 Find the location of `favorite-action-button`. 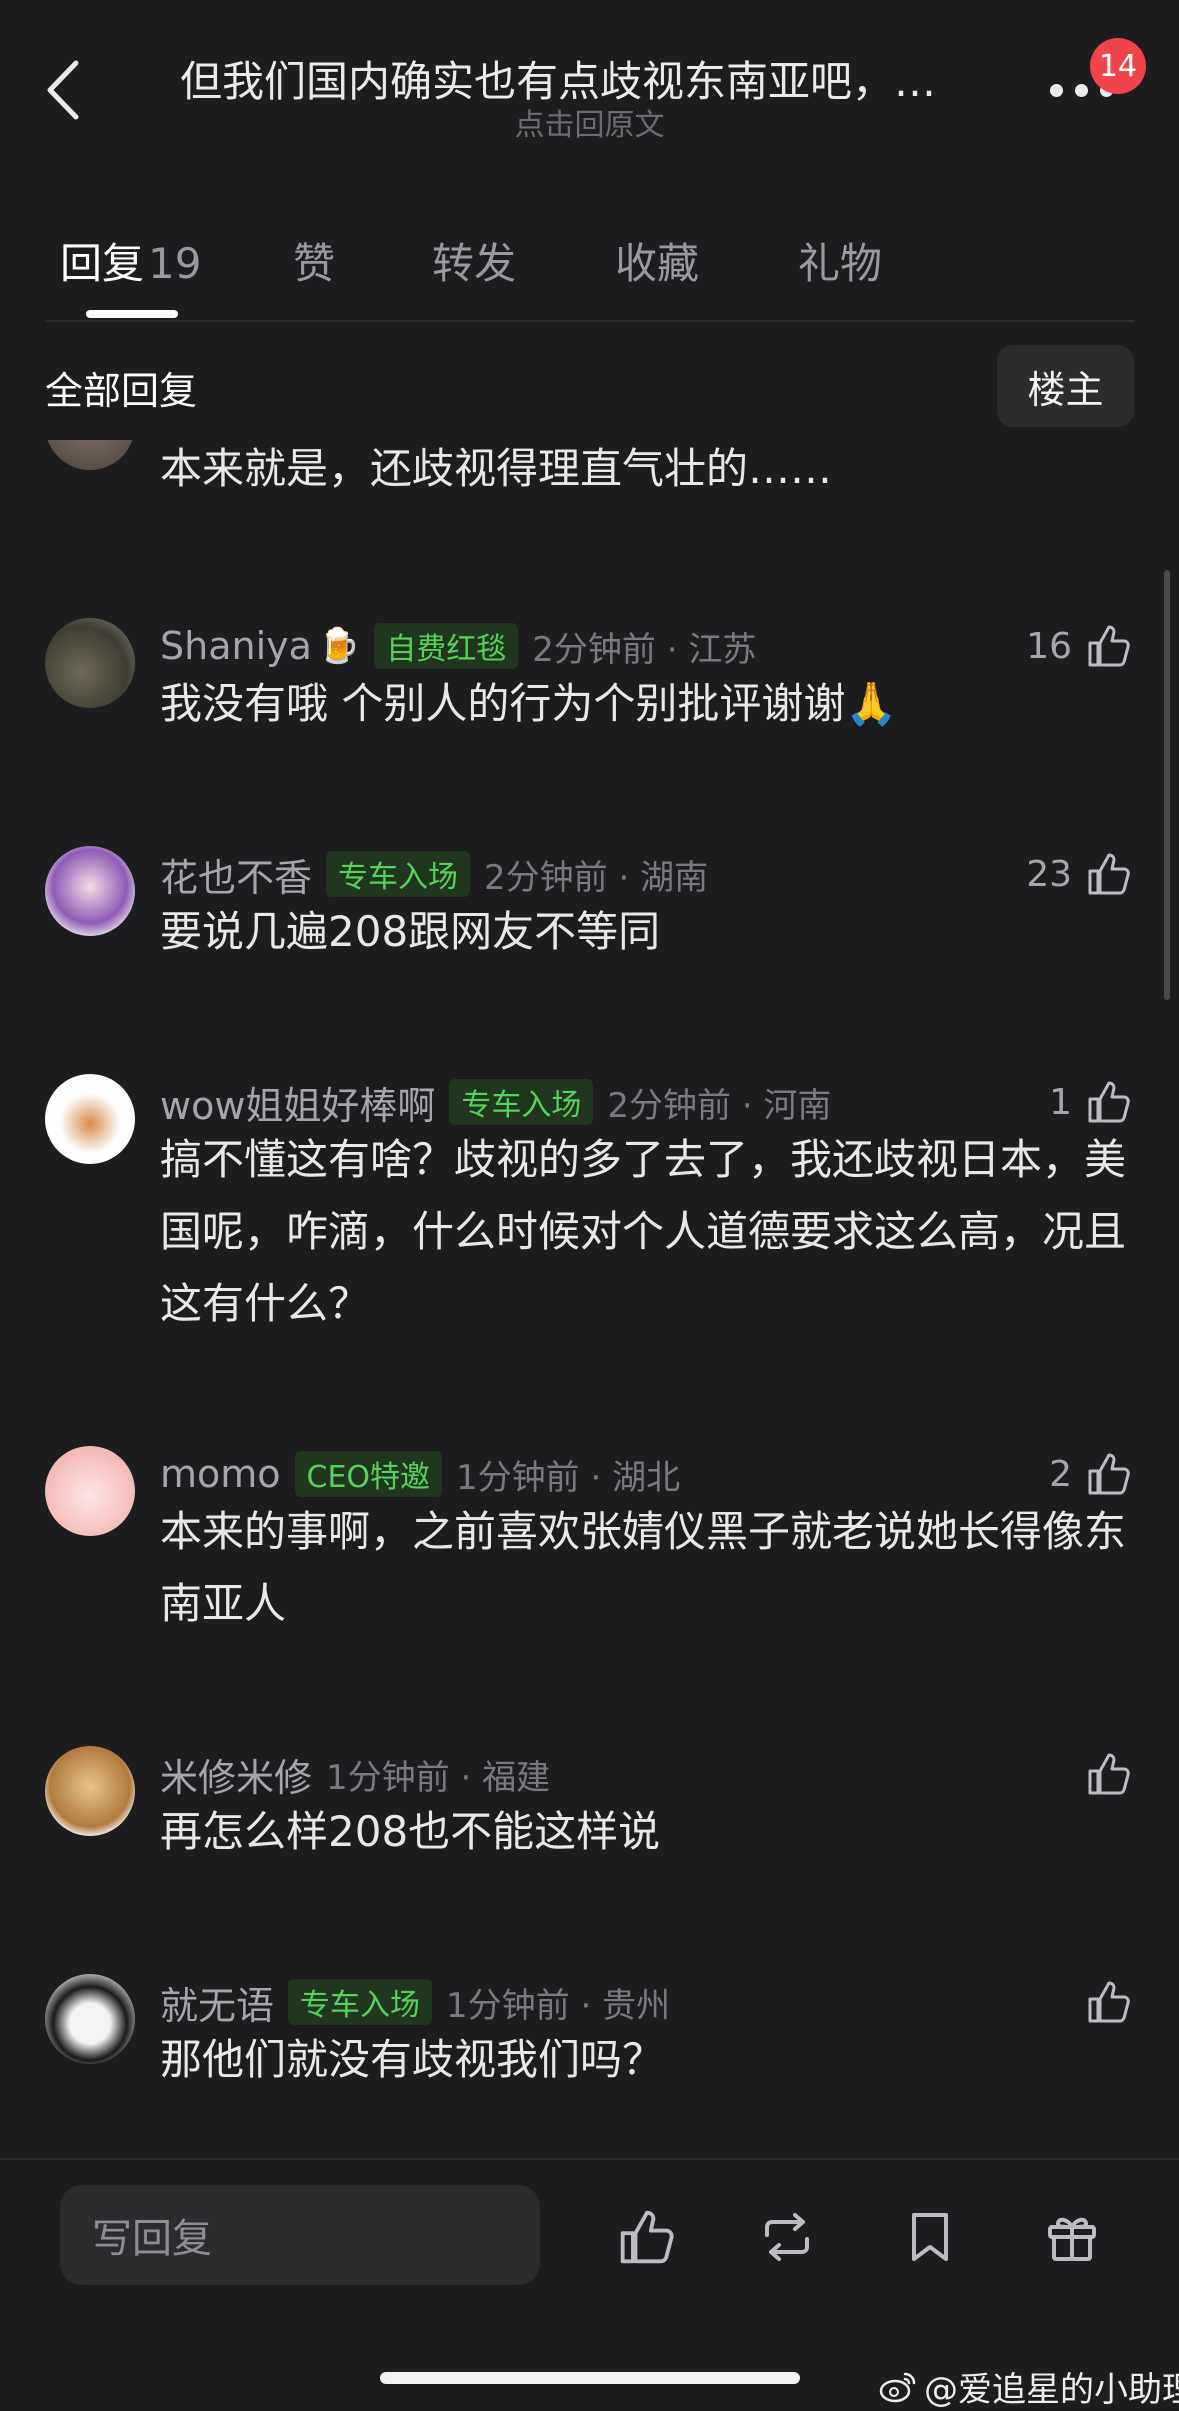

favorite-action-button is located at coordinates (930, 2237).